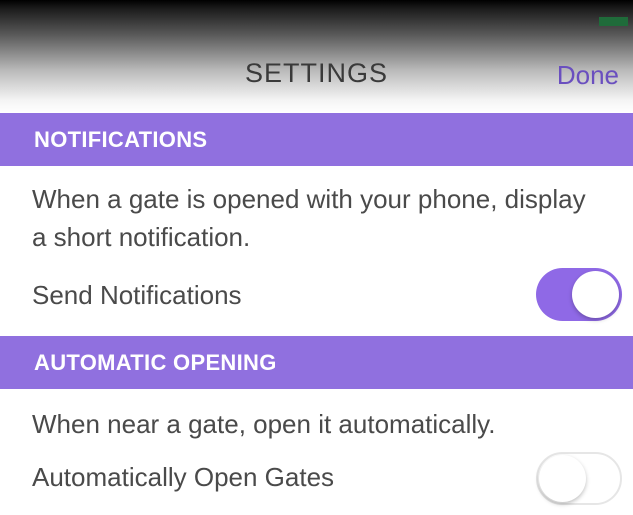  Describe the element at coordinates (316, 73) in the screenshot. I see `page-title: SETTINGS` at that location.